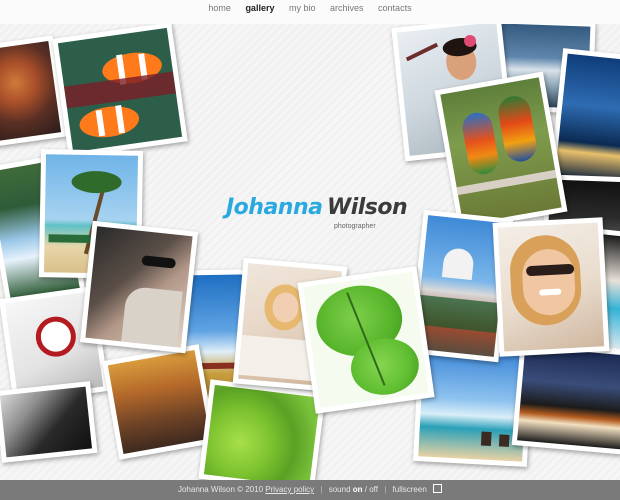 The height and width of the screenshot is (500, 620). I want to click on footer-copyright: Johanna Wilson © 2010, so click(220, 489).